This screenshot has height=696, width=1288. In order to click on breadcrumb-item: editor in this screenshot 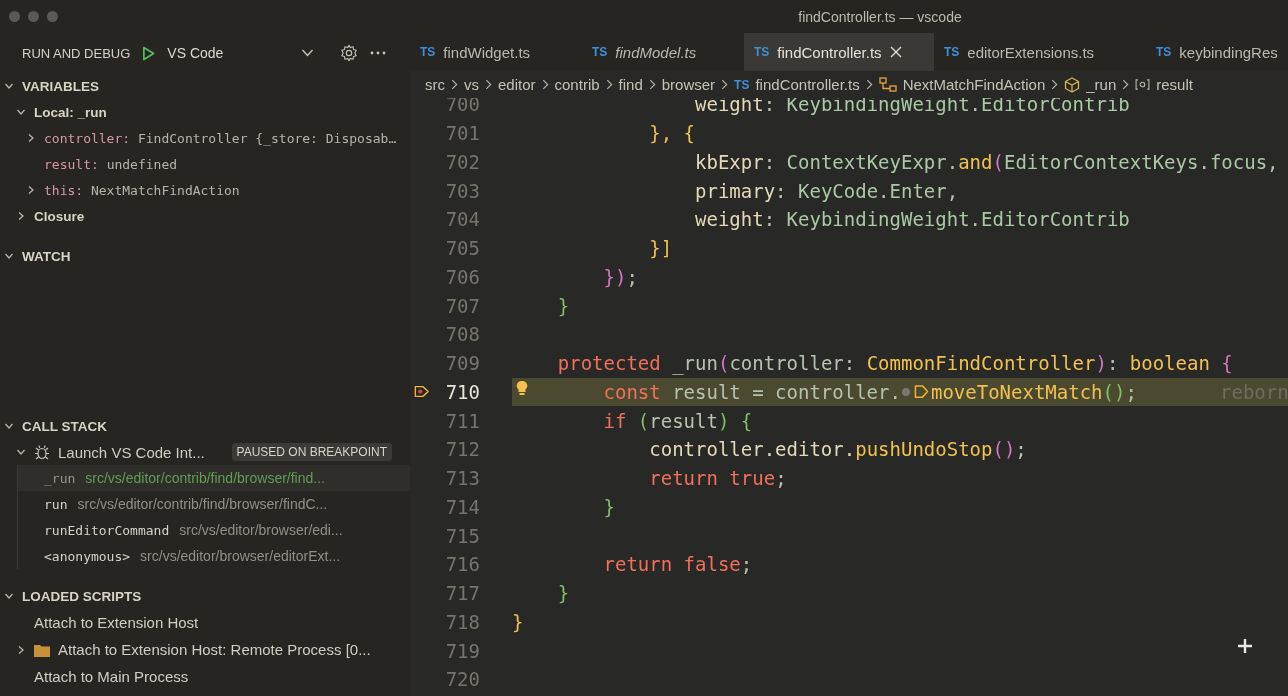, I will do `click(517, 84)`.